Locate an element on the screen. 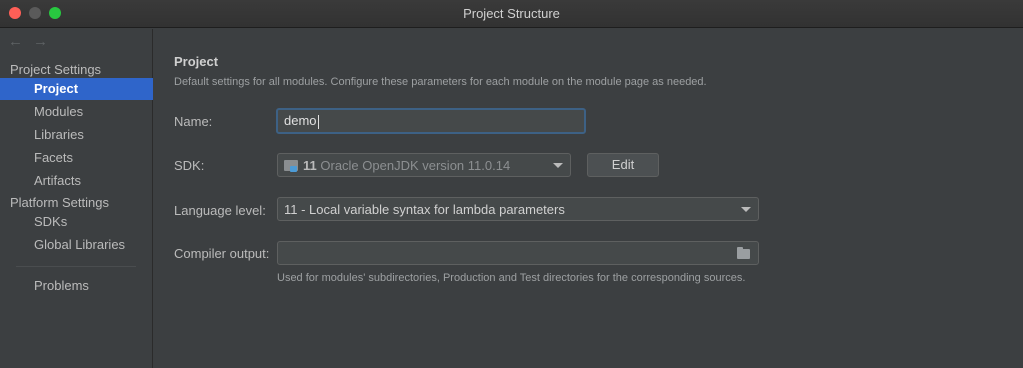 The width and height of the screenshot is (1023, 368). sdk-edit-button: Edit is located at coordinates (623, 165).